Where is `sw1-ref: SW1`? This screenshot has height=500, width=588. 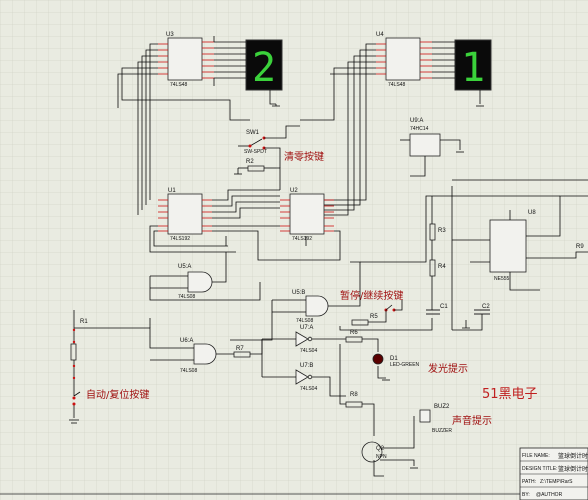 sw1-ref: SW1 is located at coordinates (253, 133).